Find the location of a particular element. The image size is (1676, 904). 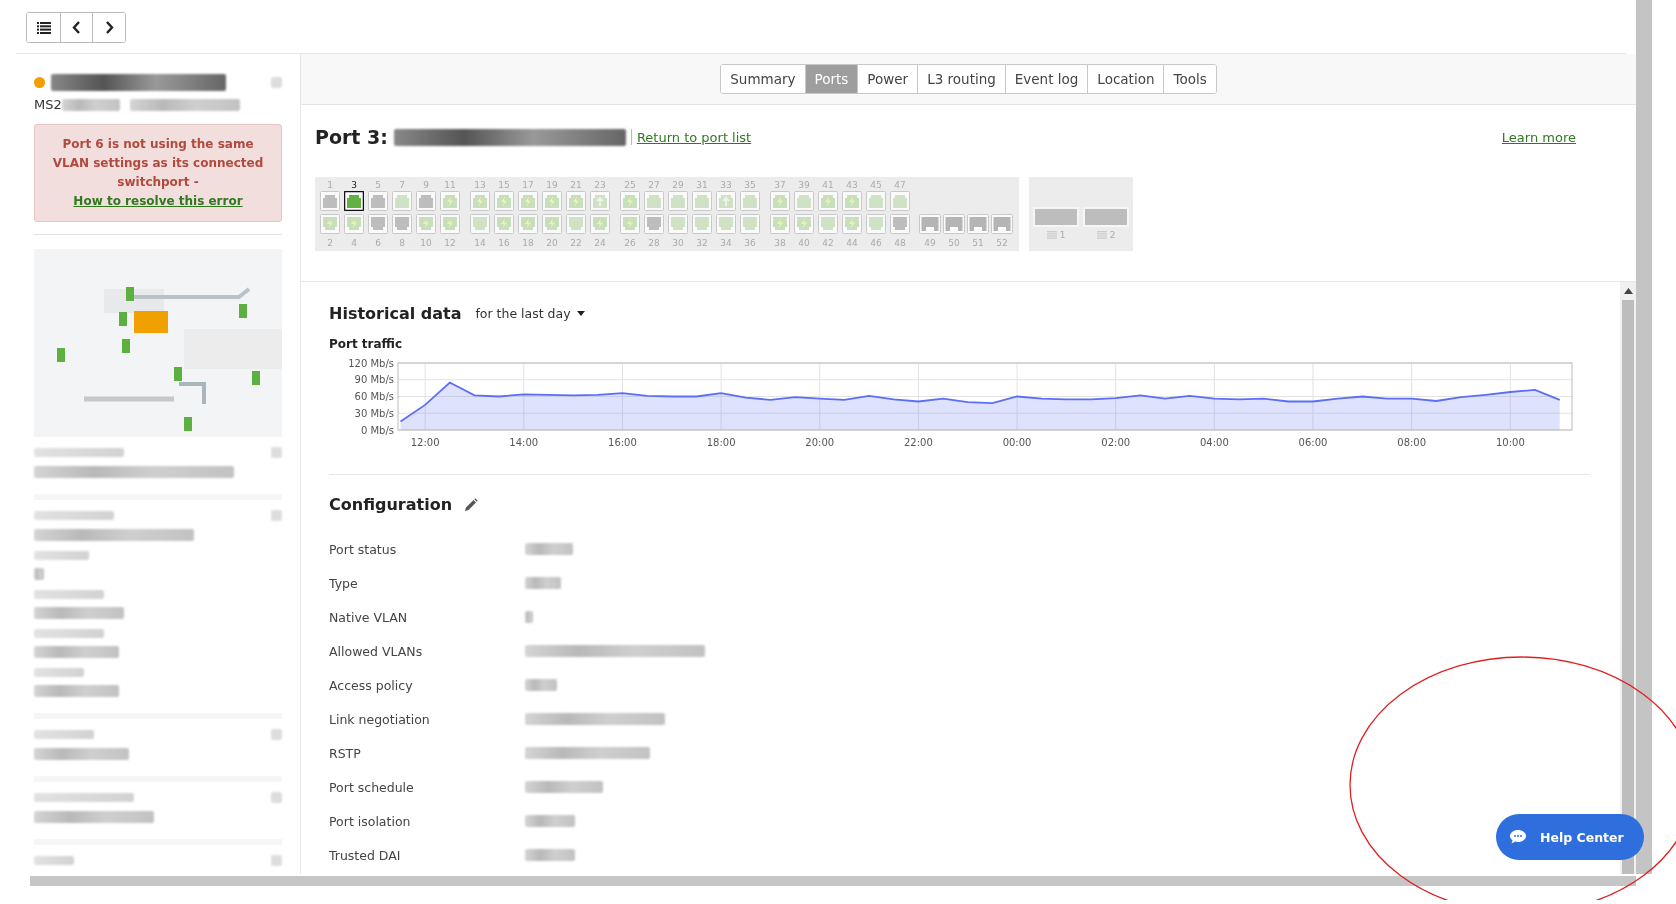

port-number: 33 is located at coordinates (726, 185).